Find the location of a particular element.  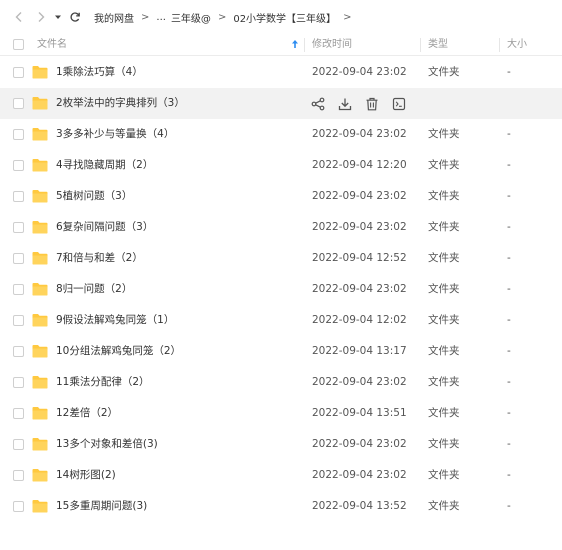

breadcrumb-current: 02小学数学【三年级】 is located at coordinates (284, 17).